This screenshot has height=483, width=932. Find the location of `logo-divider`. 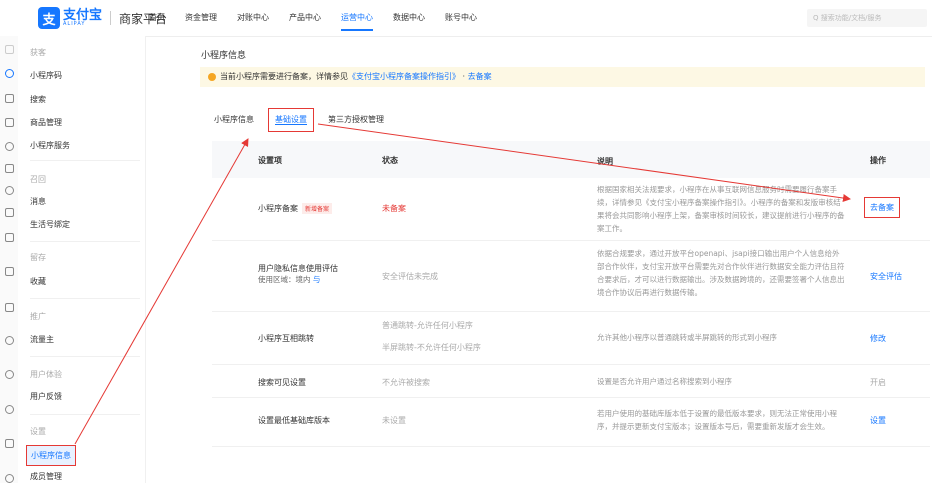

logo-divider is located at coordinates (111, 18).